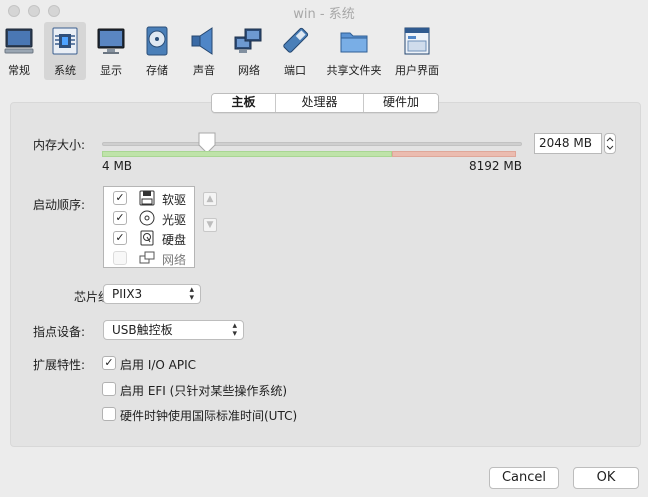  I want to click on memory-label: 内存大小:, so click(59, 145).